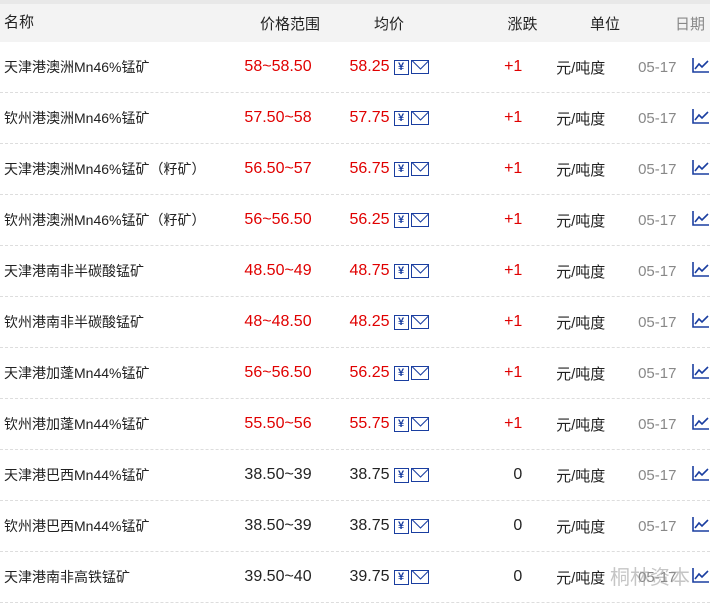 This screenshot has height=603, width=710. I want to click on avg-cell: 56.75 ¥, so click(393, 169).